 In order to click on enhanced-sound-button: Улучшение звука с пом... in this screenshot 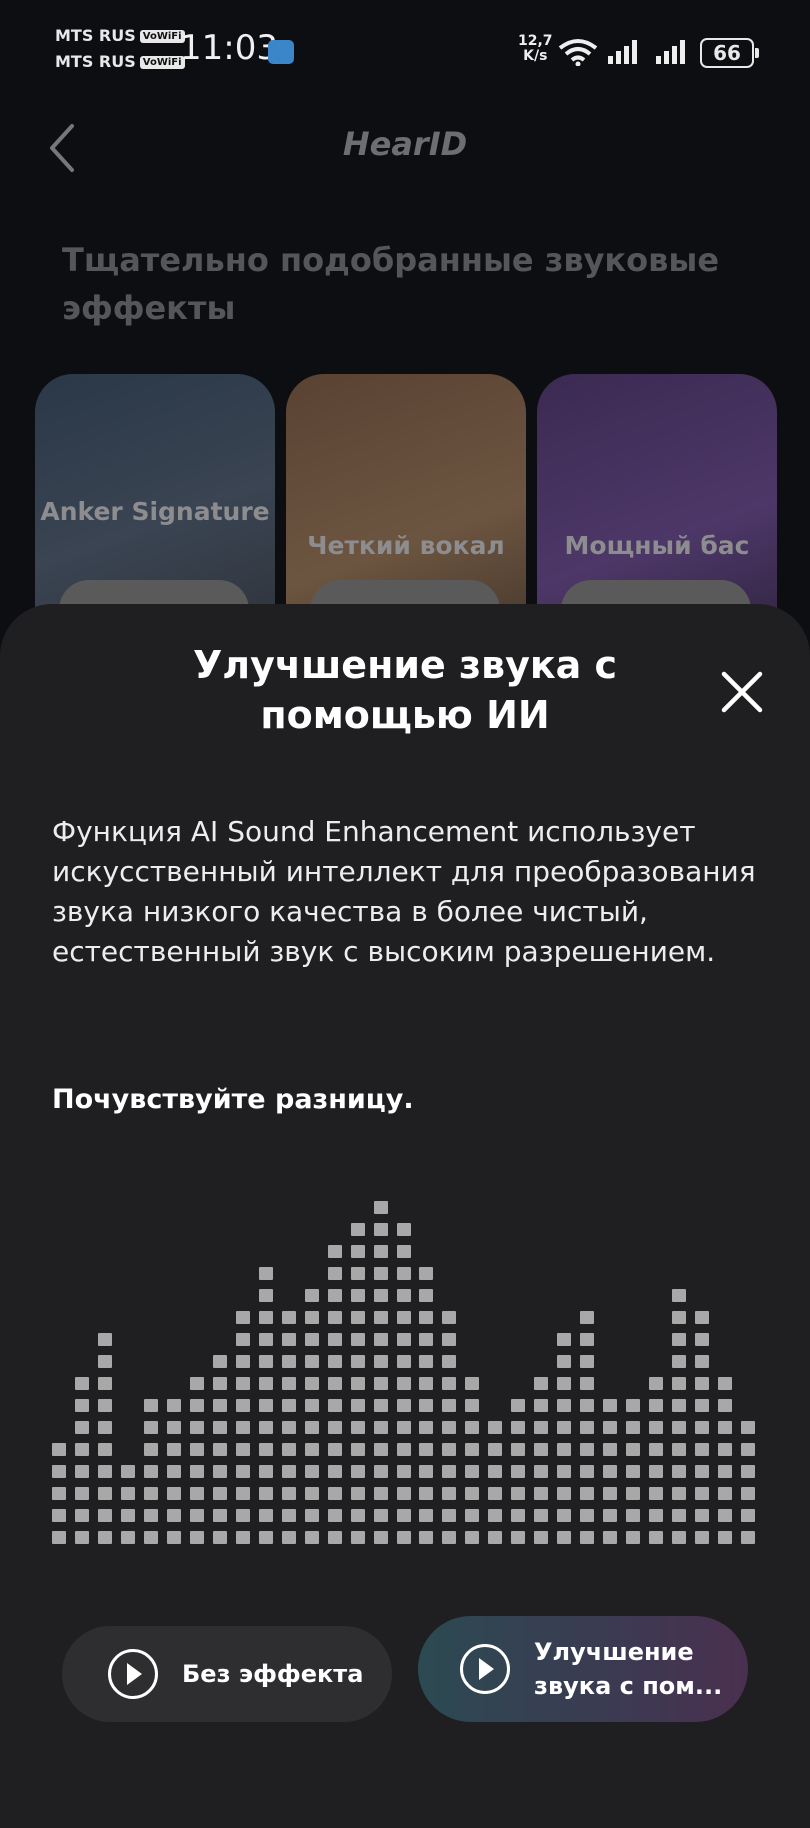, I will do `click(583, 1669)`.